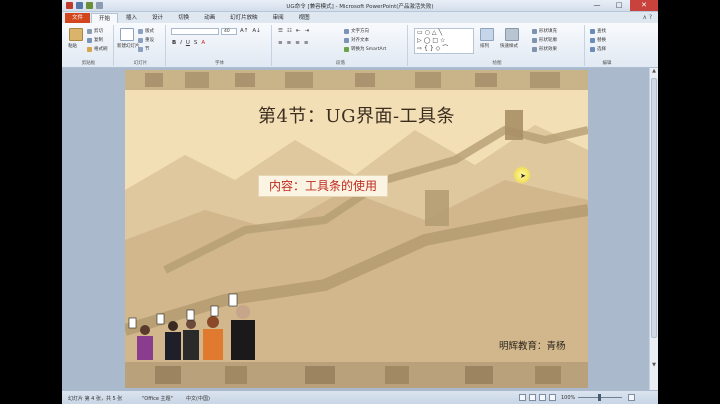  I want to click on slide-content-box: 内容：工具条的使用, so click(323, 186).